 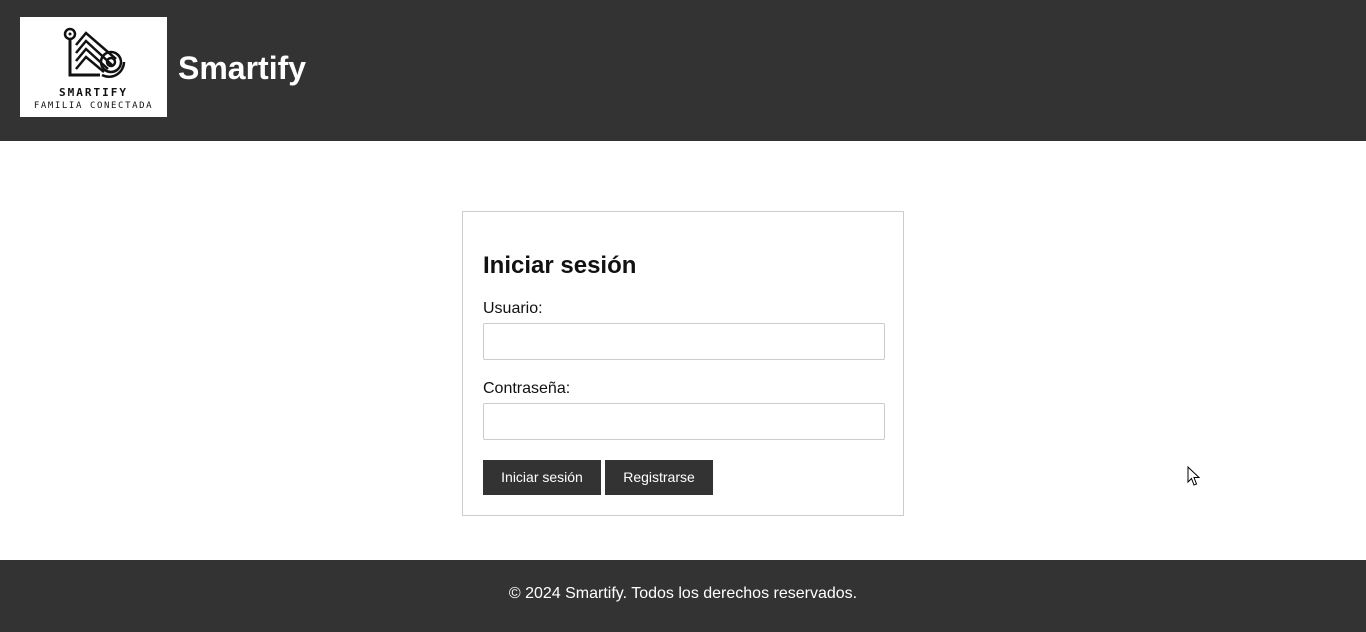 What do you see at coordinates (93, 92) in the screenshot?
I see `logo-name: SMARTIFY` at bounding box center [93, 92].